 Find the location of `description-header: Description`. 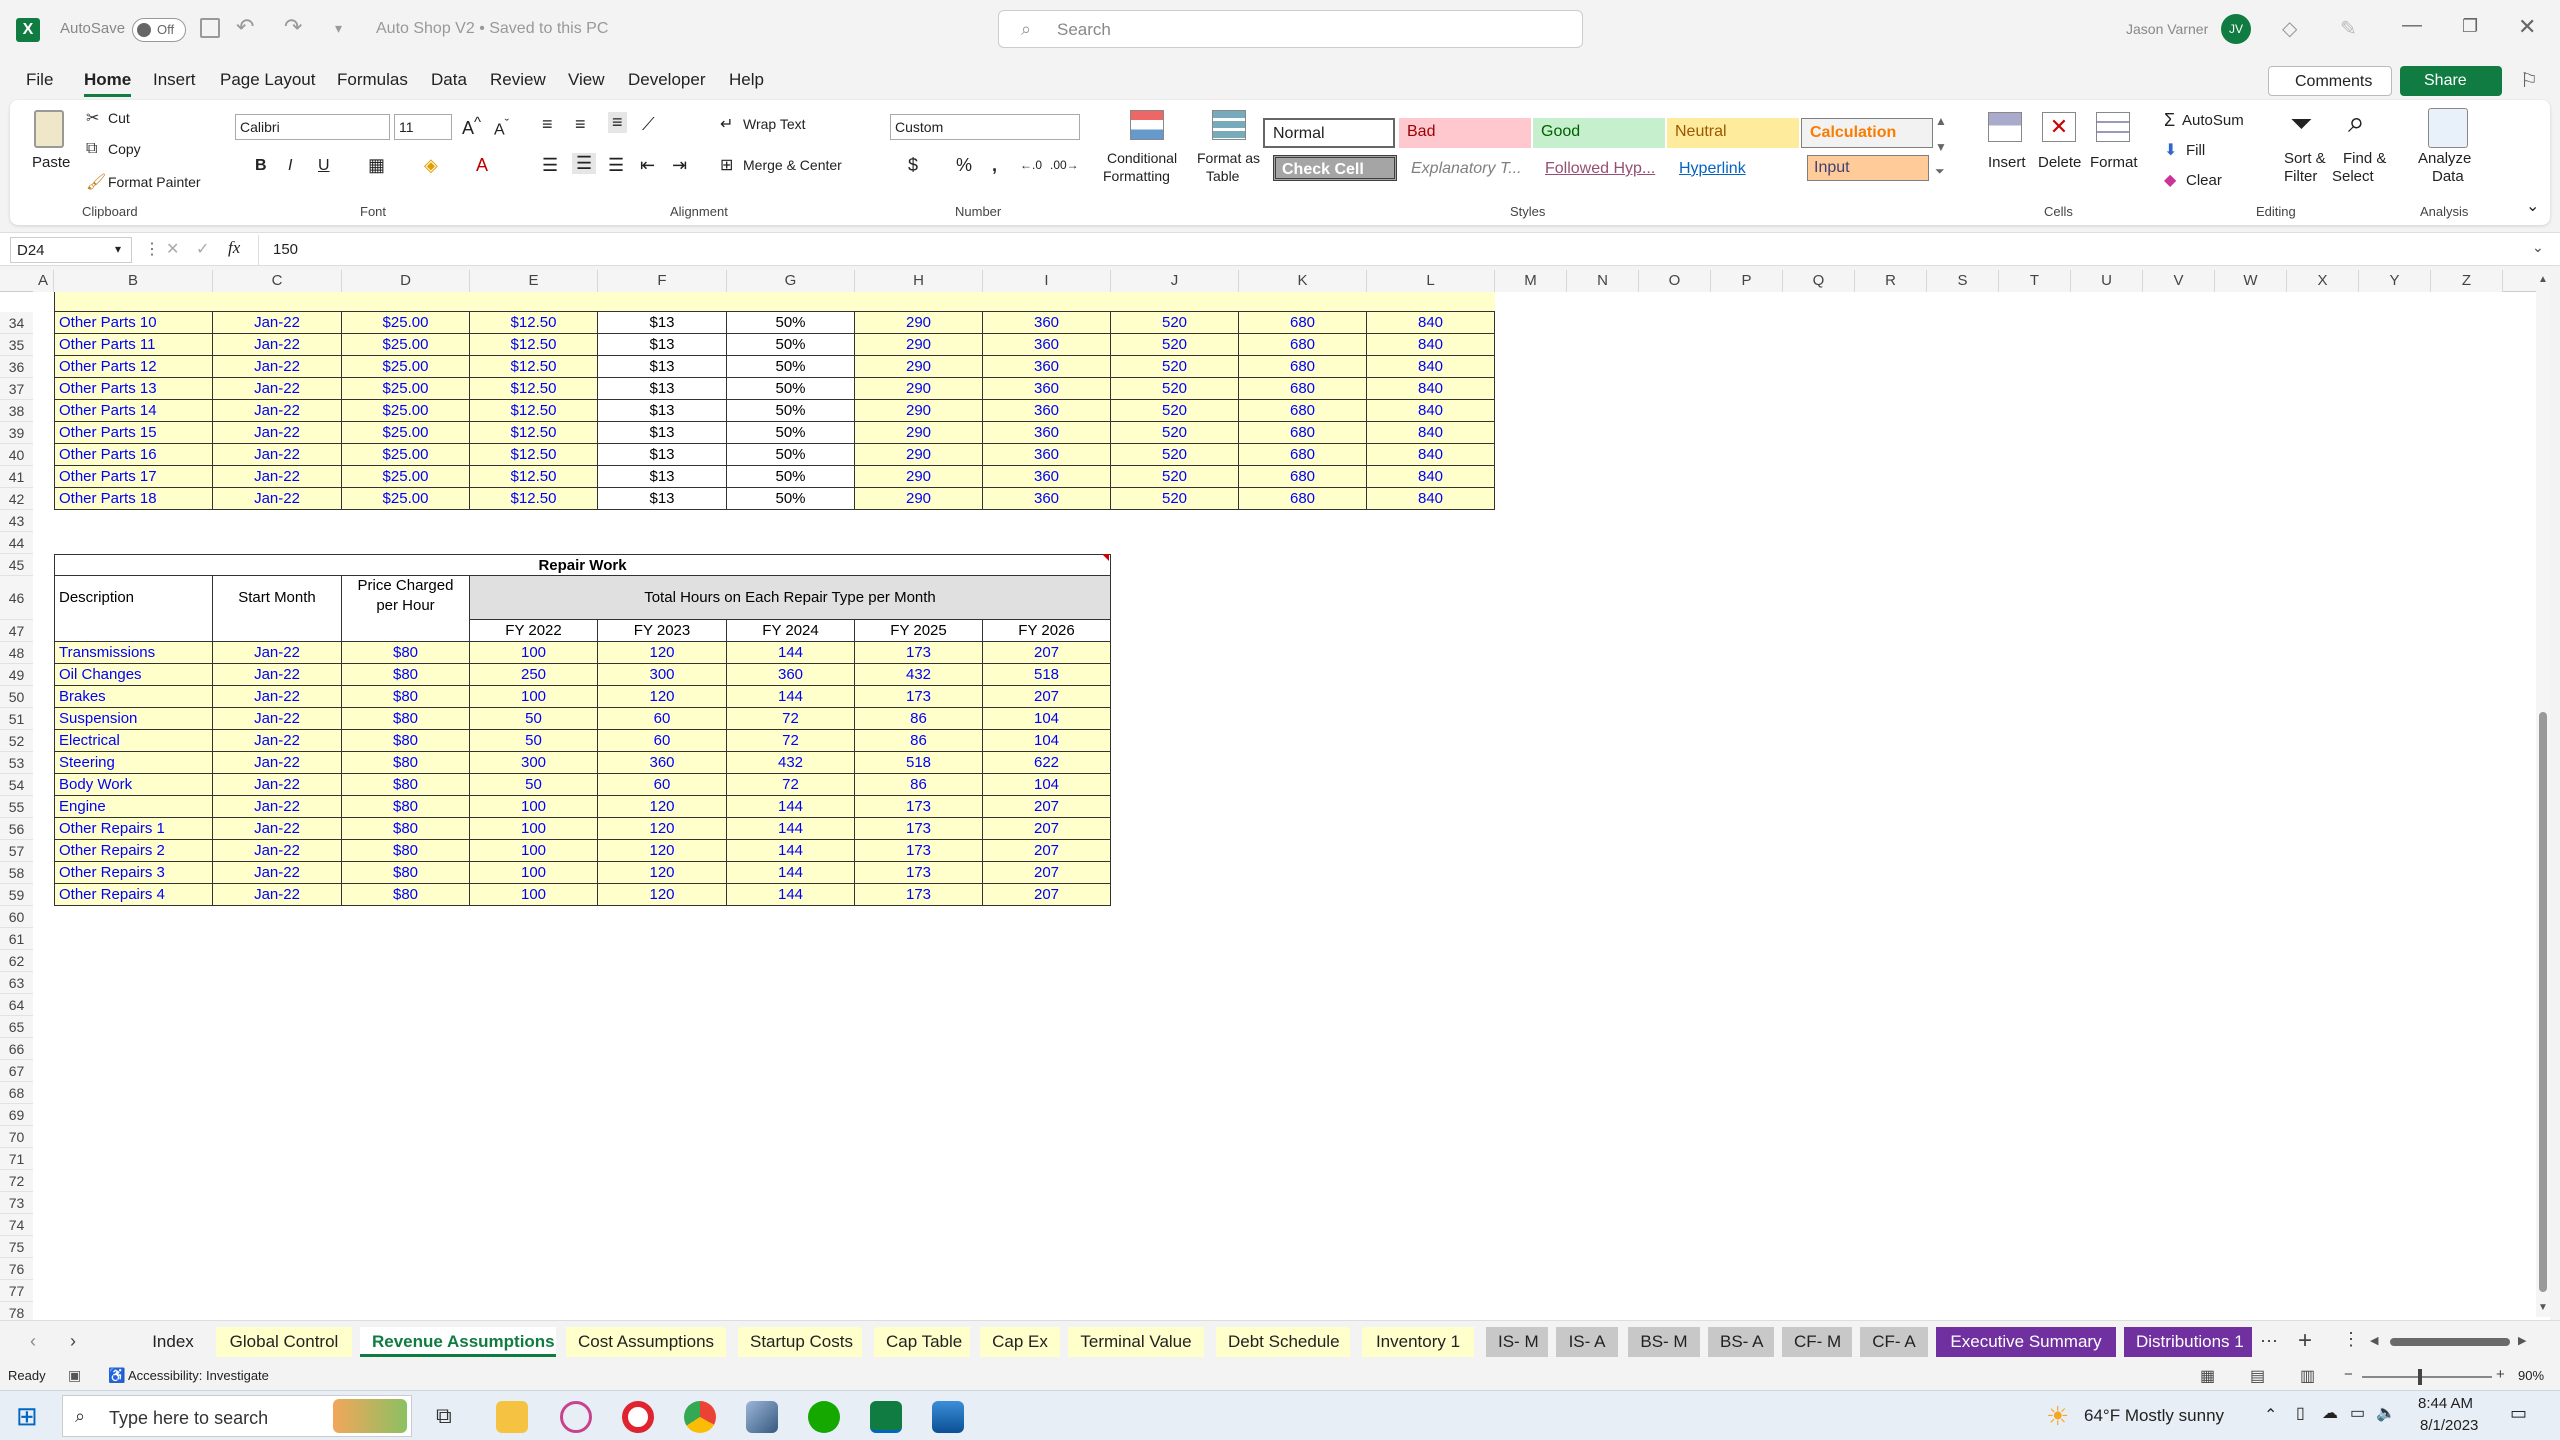

description-header: Description is located at coordinates (133, 598).